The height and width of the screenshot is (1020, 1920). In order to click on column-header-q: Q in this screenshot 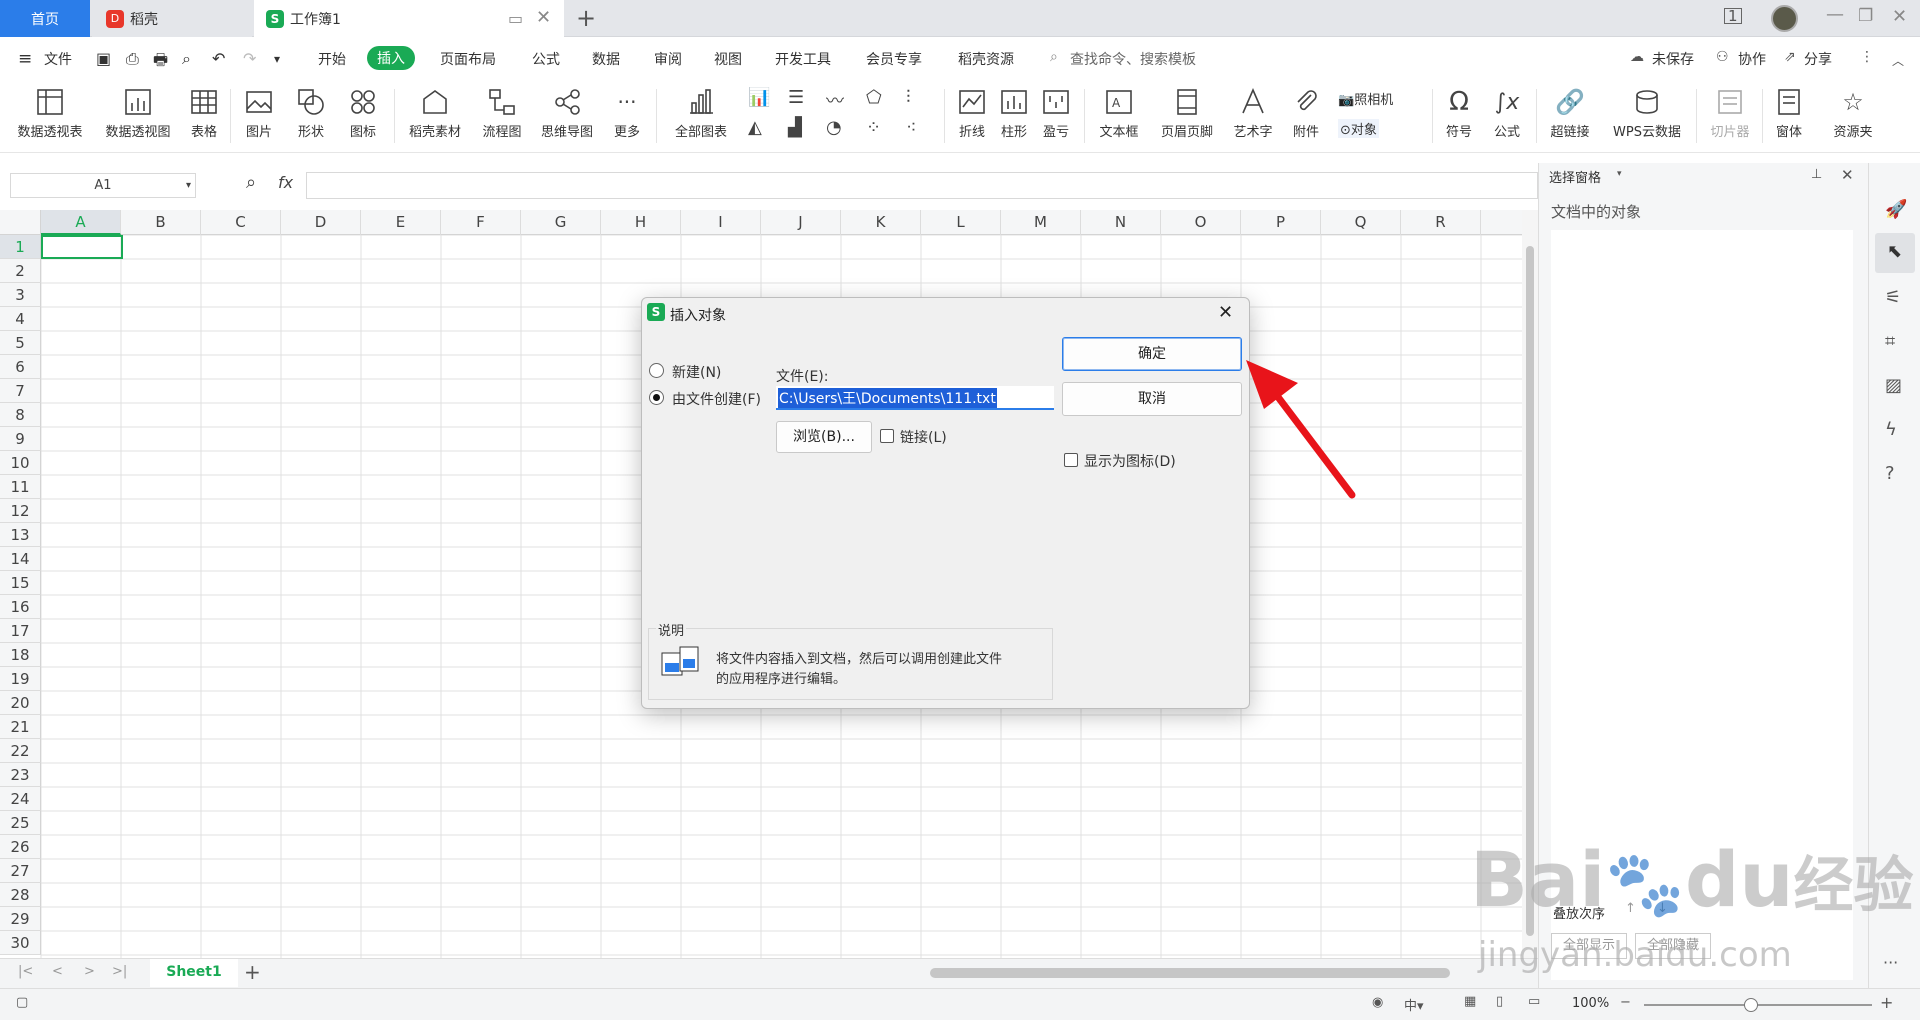, I will do `click(1361, 222)`.